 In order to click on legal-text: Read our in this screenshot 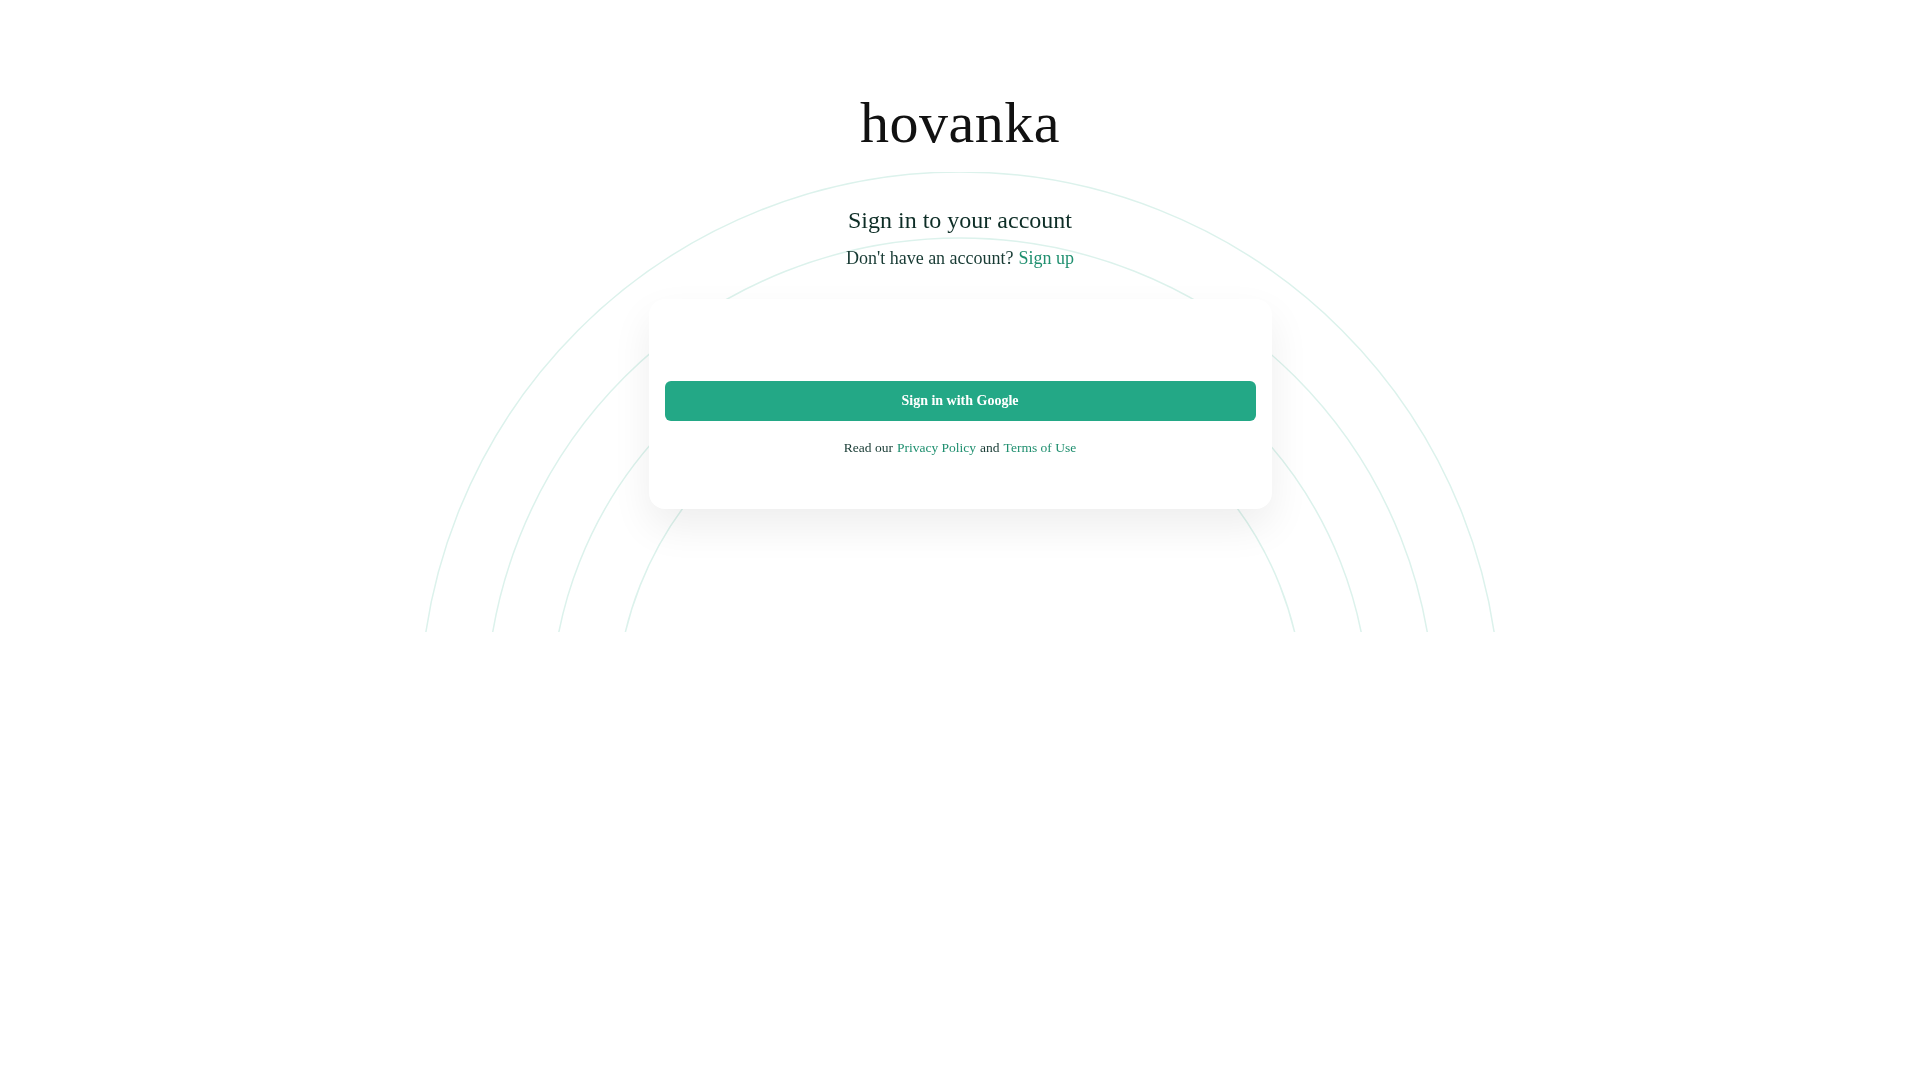, I will do `click(868, 447)`.